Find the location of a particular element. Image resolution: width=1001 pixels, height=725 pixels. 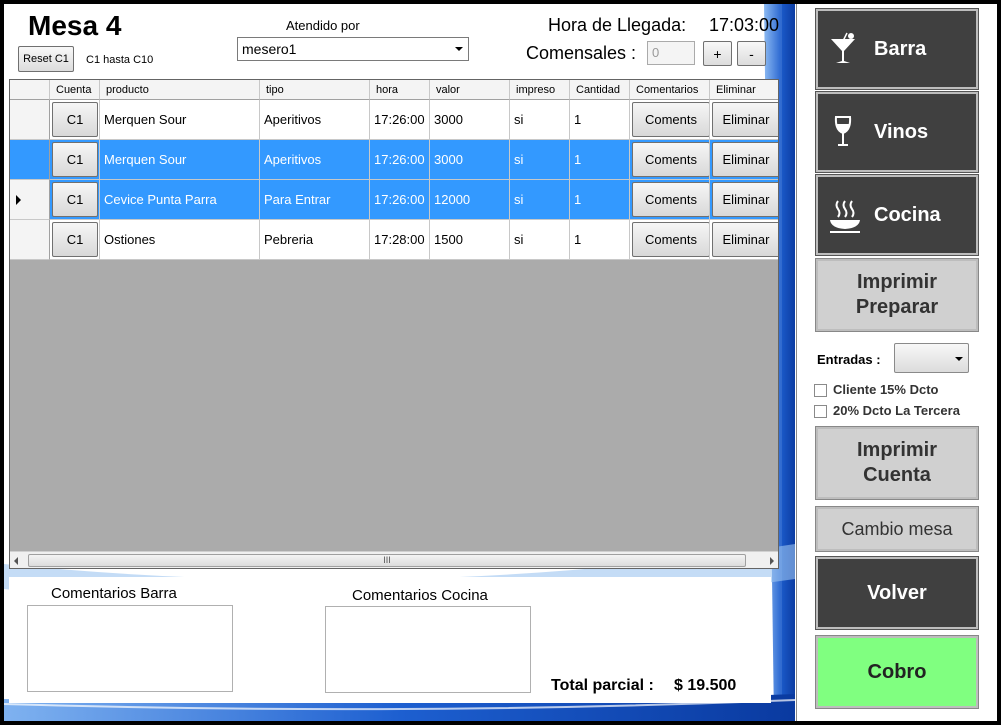

cocina-button: Cocina is located at coordinates (897, 215).